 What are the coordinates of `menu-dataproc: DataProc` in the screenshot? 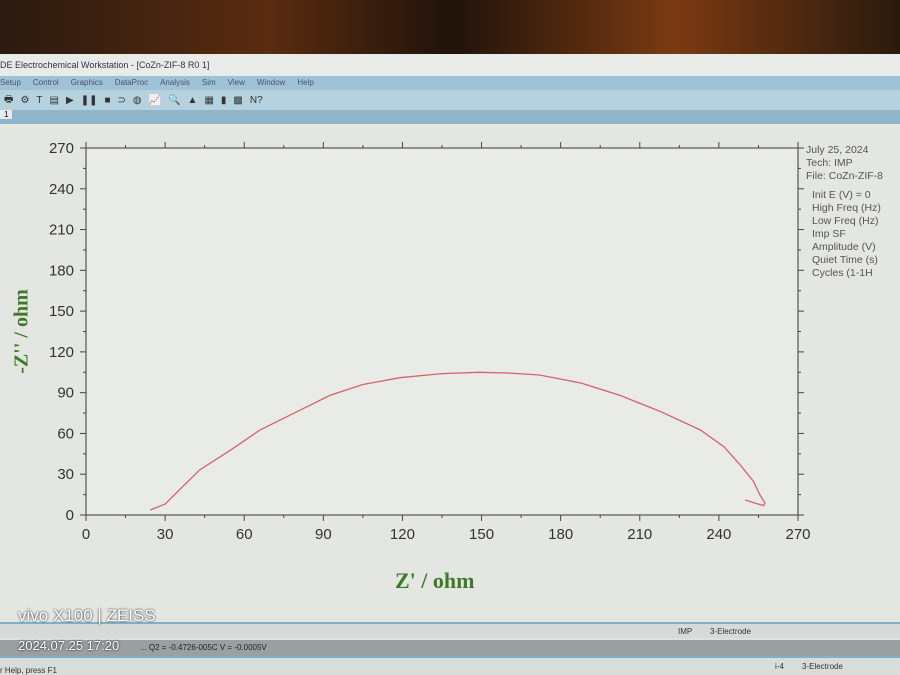 It's located at (131, 84).